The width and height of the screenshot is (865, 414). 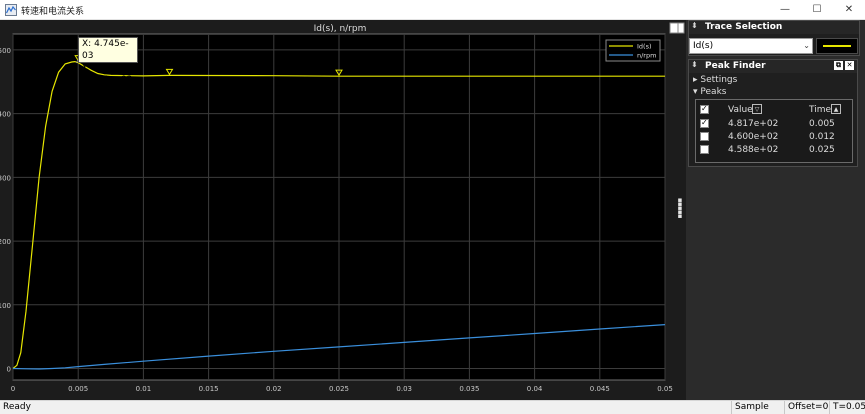 What do you see at coordinates (432, 10) in the screenshot?
I see `window-titlebar: 转速和电流关系 — ☐ ✕` at bounding box center [432, 10].